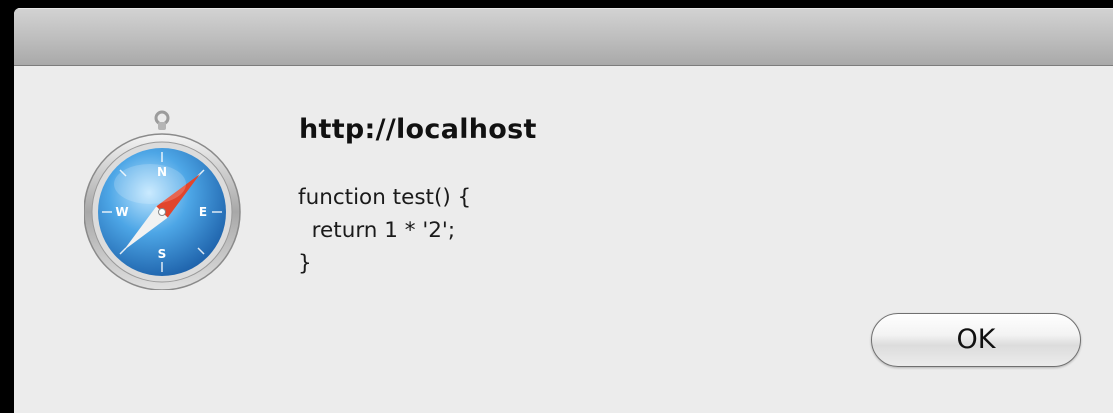 The width and height of the screenshot is (1113, 413). I want to click on titlebar-highlight, so click(563, 8).